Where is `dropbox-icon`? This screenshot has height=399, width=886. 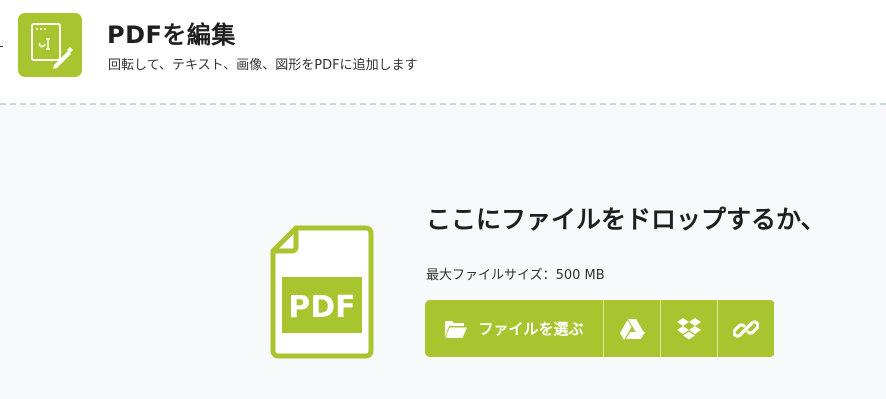
dropbox-icon is located at coordinates (689, 329).